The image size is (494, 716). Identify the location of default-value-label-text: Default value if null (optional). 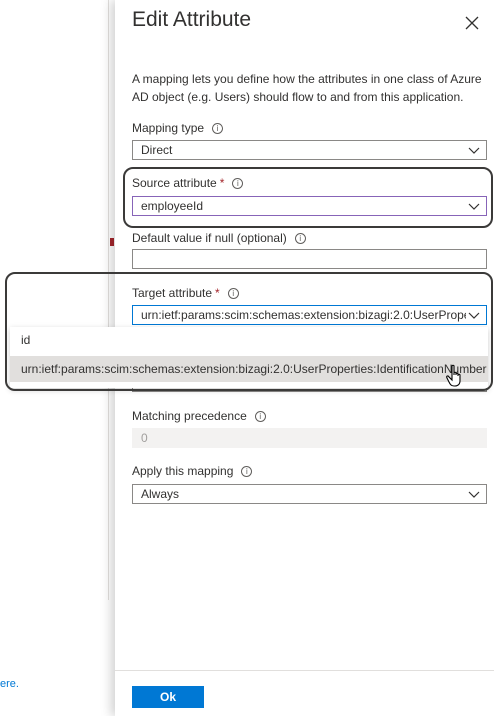
(209, 238).